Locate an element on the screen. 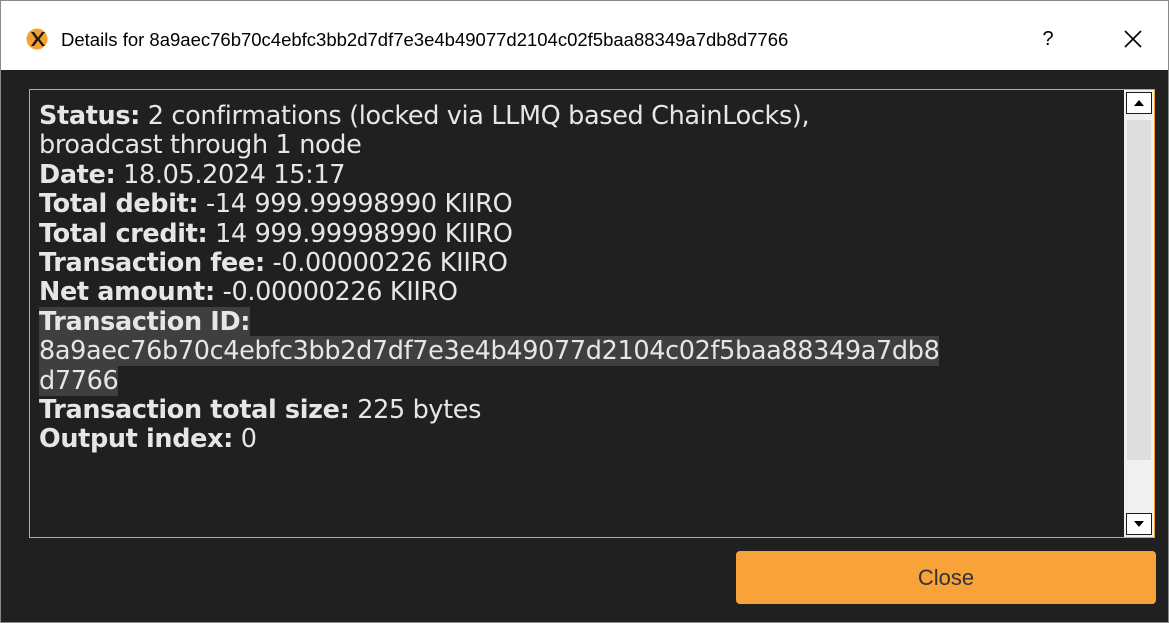 Image resolution: width=1169 pixels, height=623 pixels. total-debit-row: Total debit: -14 999.99998990 KIIRO is located at coordinates (581, 204).